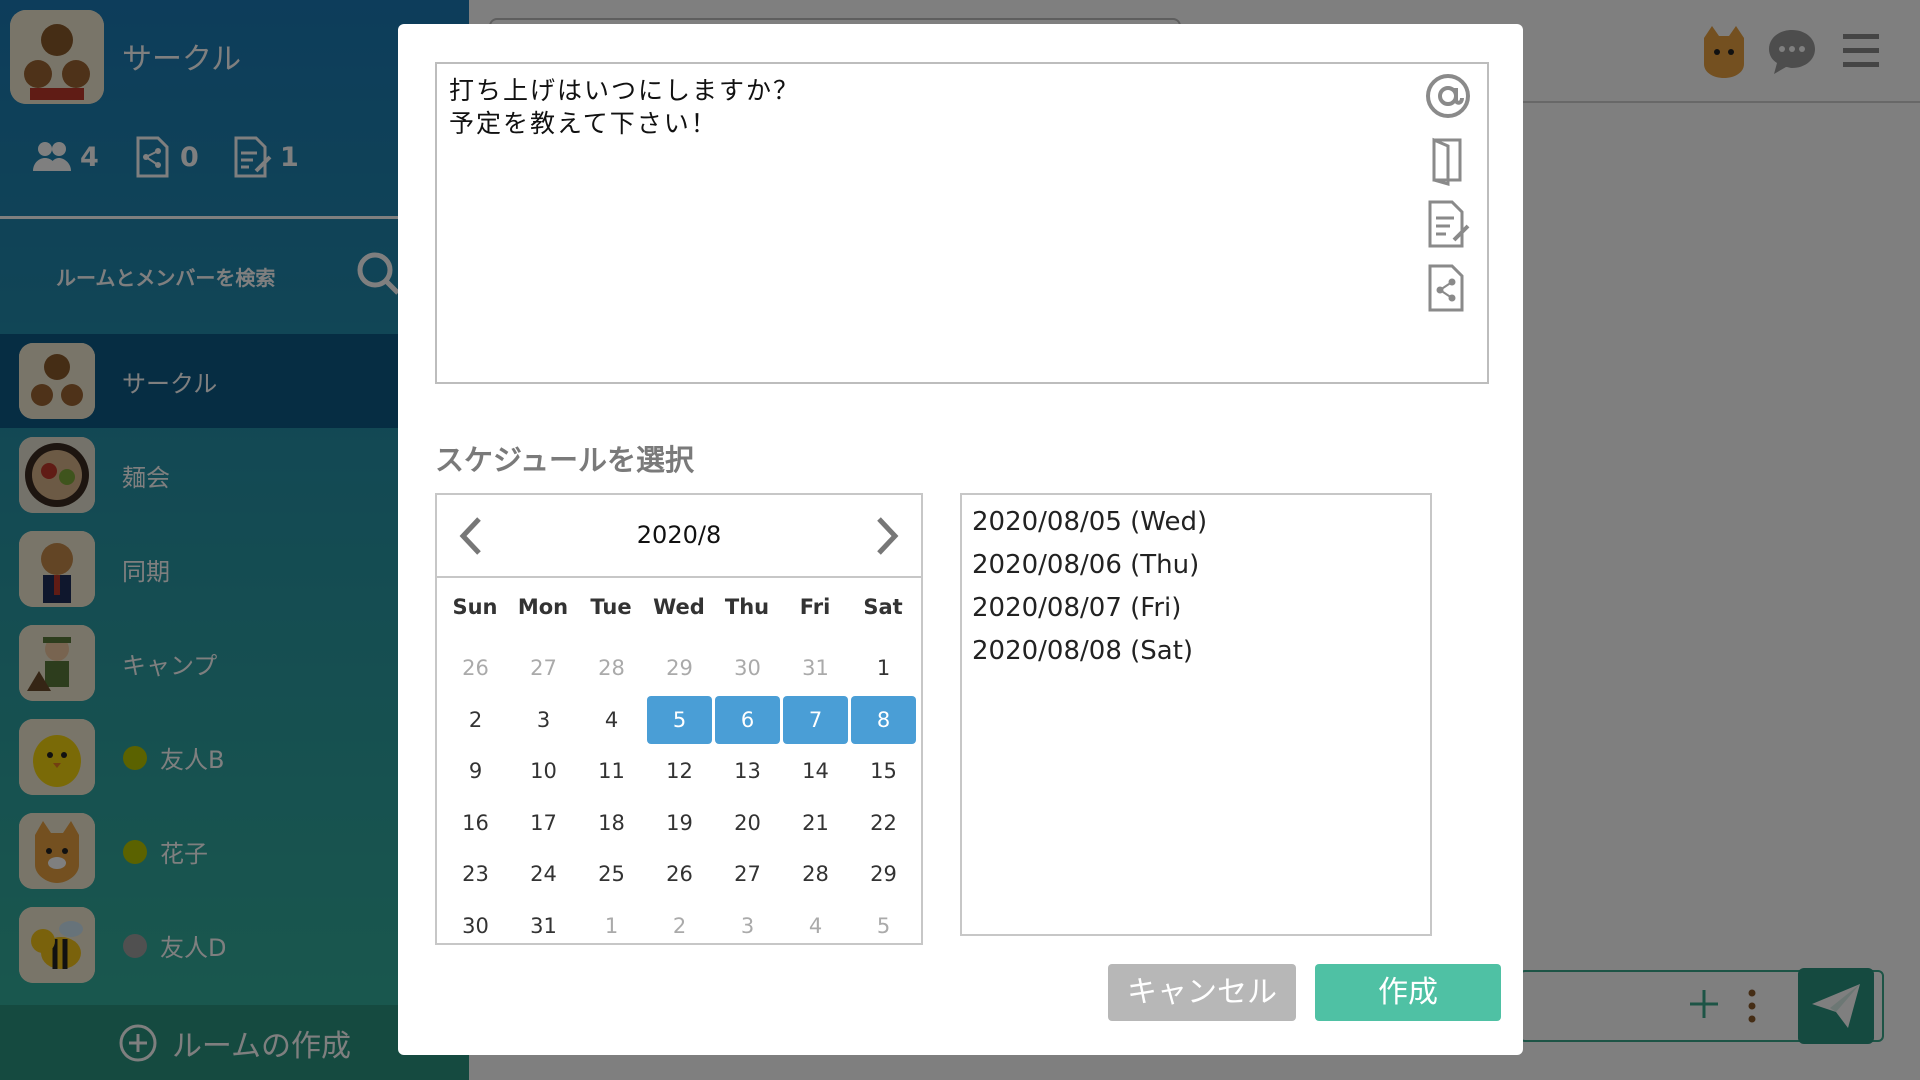 The width and height of the screenshot is (1920, 1080). I want to click on weekday-header: Wed, so click(679, 607).